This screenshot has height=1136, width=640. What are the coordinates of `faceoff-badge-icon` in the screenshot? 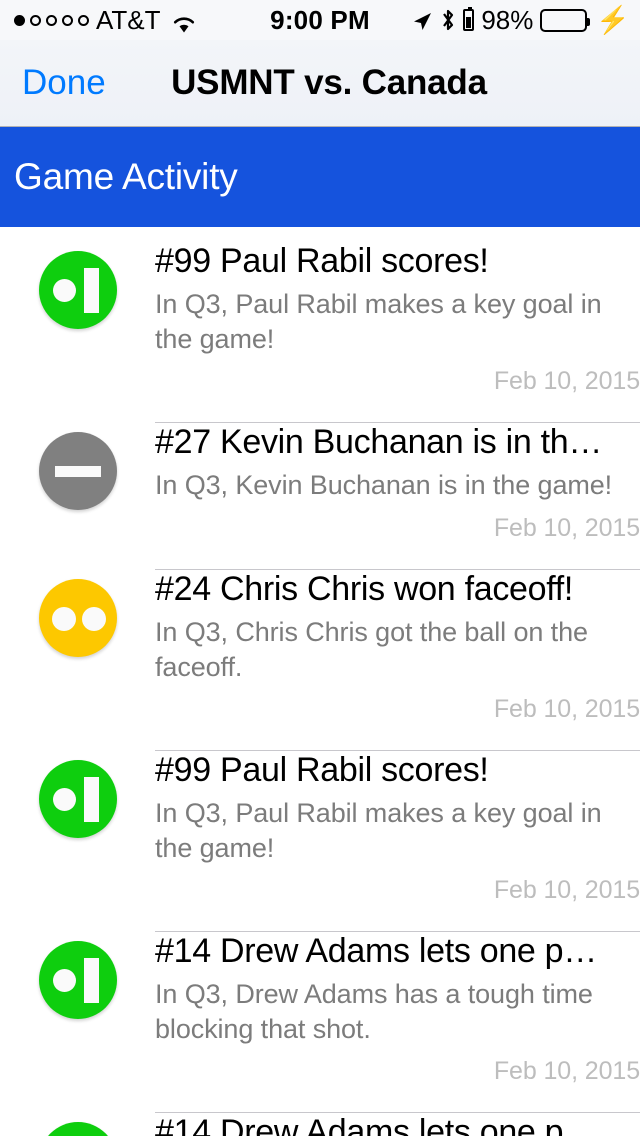 It's located at (77, 617).